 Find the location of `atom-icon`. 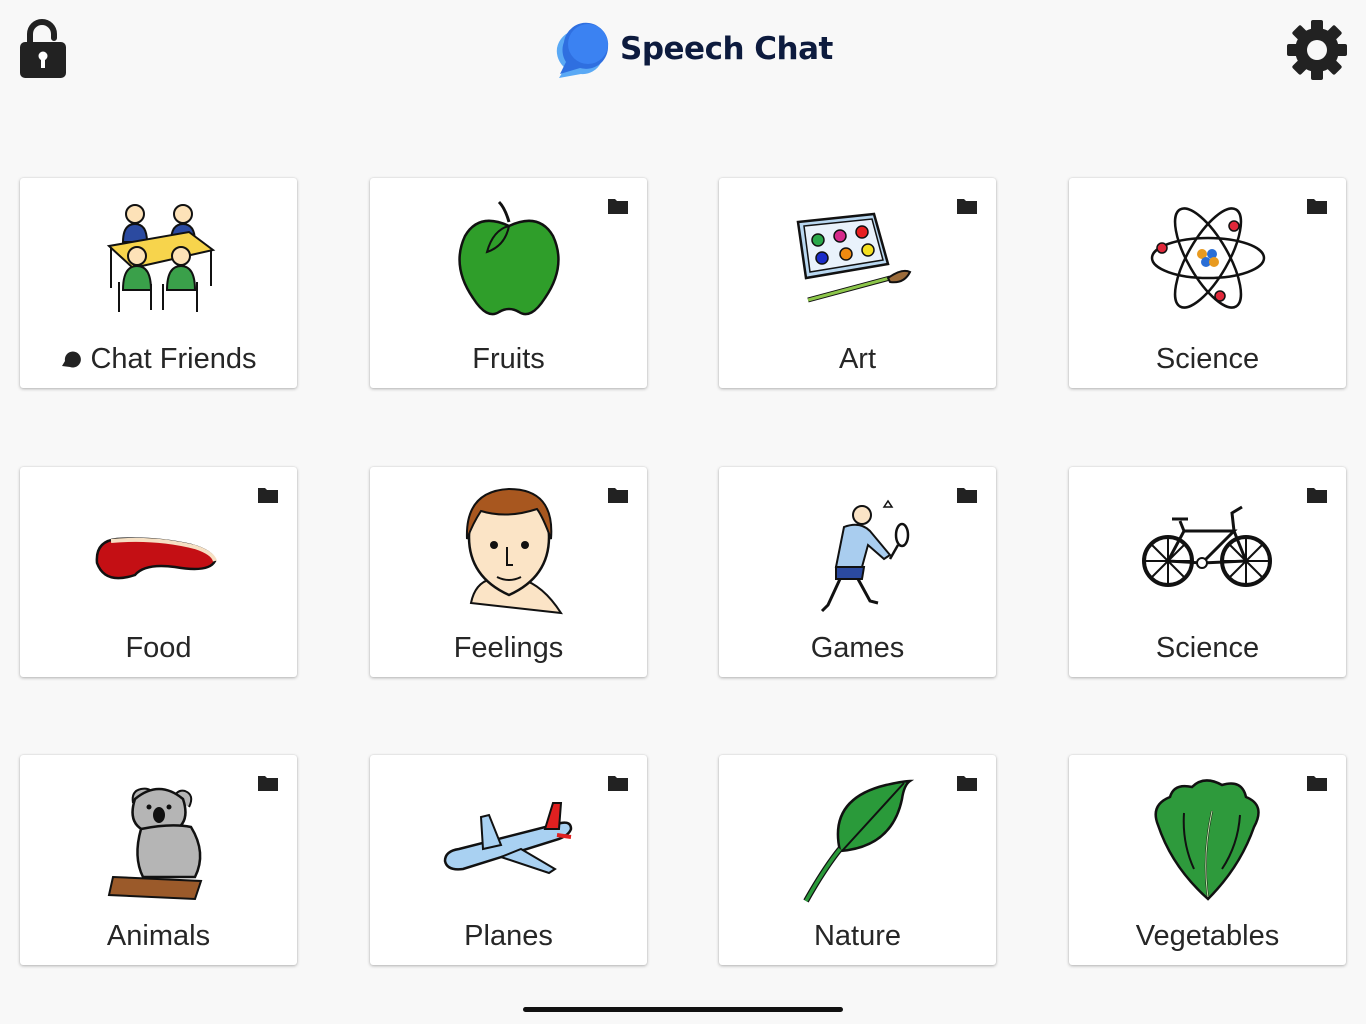

atom-icon is located at coordinates (1207, 258).